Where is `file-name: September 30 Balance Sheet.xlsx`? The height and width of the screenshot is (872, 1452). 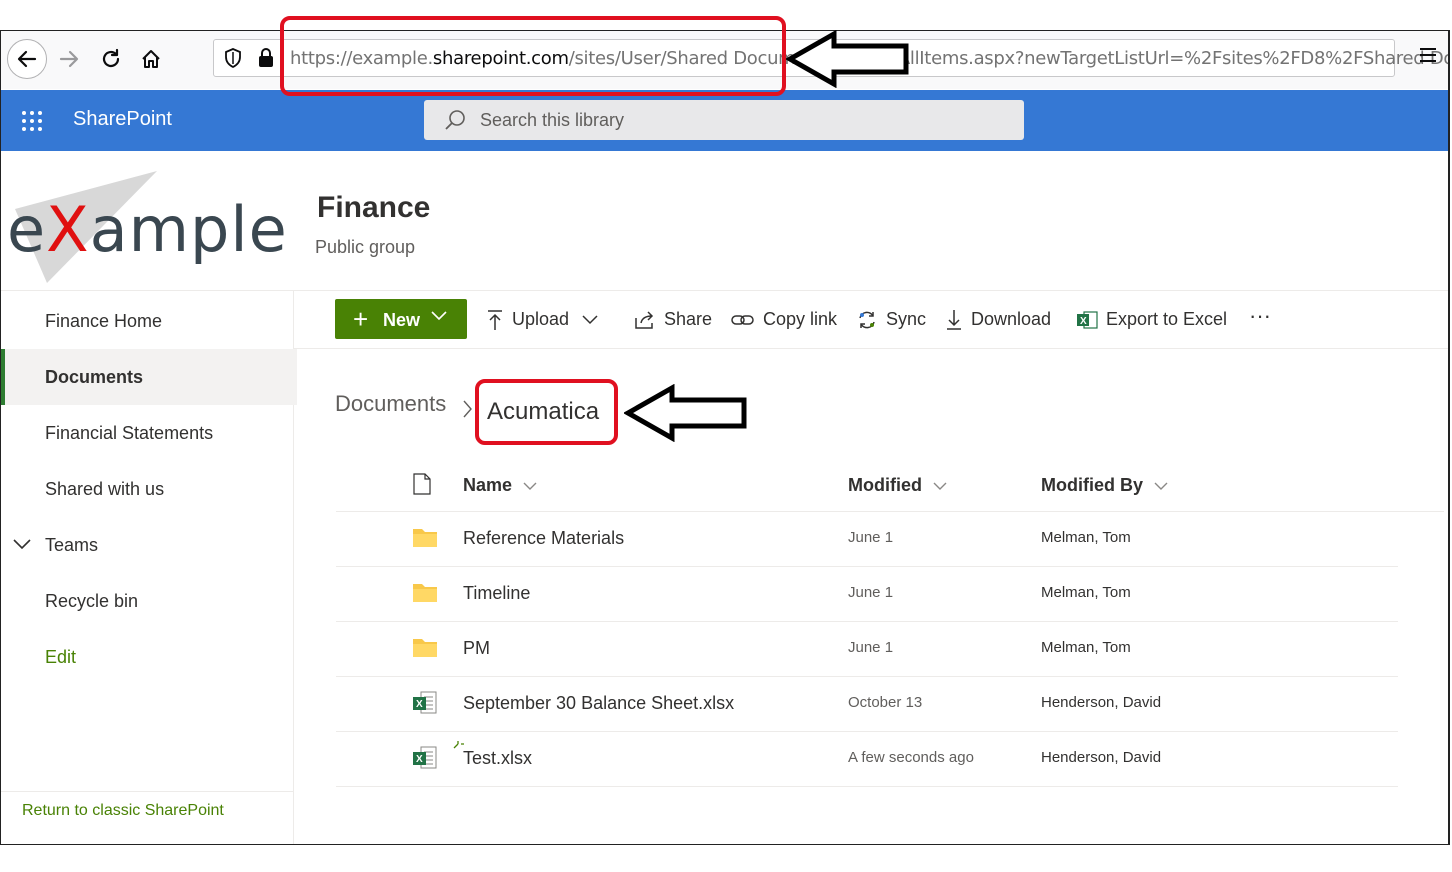 file-name: September 30 Balance Sheet.xlsx is located at coordinates (598, 703).